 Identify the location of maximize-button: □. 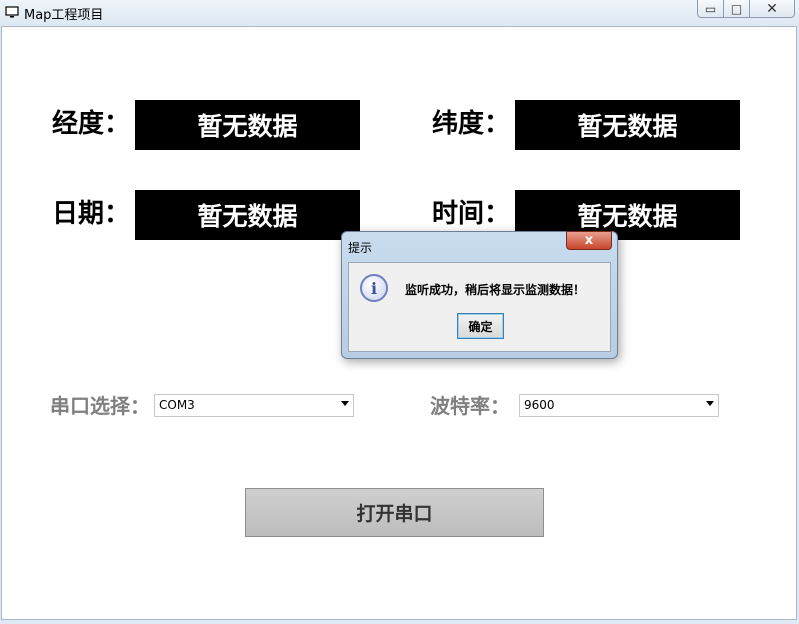
(737, 9).